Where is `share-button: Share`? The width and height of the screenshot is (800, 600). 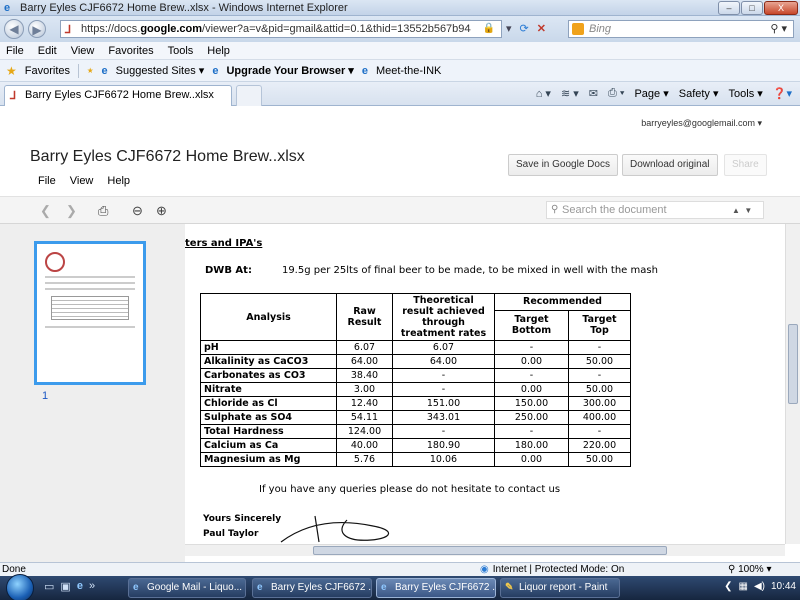
share-button: Share is located at coordinates (745, 165).